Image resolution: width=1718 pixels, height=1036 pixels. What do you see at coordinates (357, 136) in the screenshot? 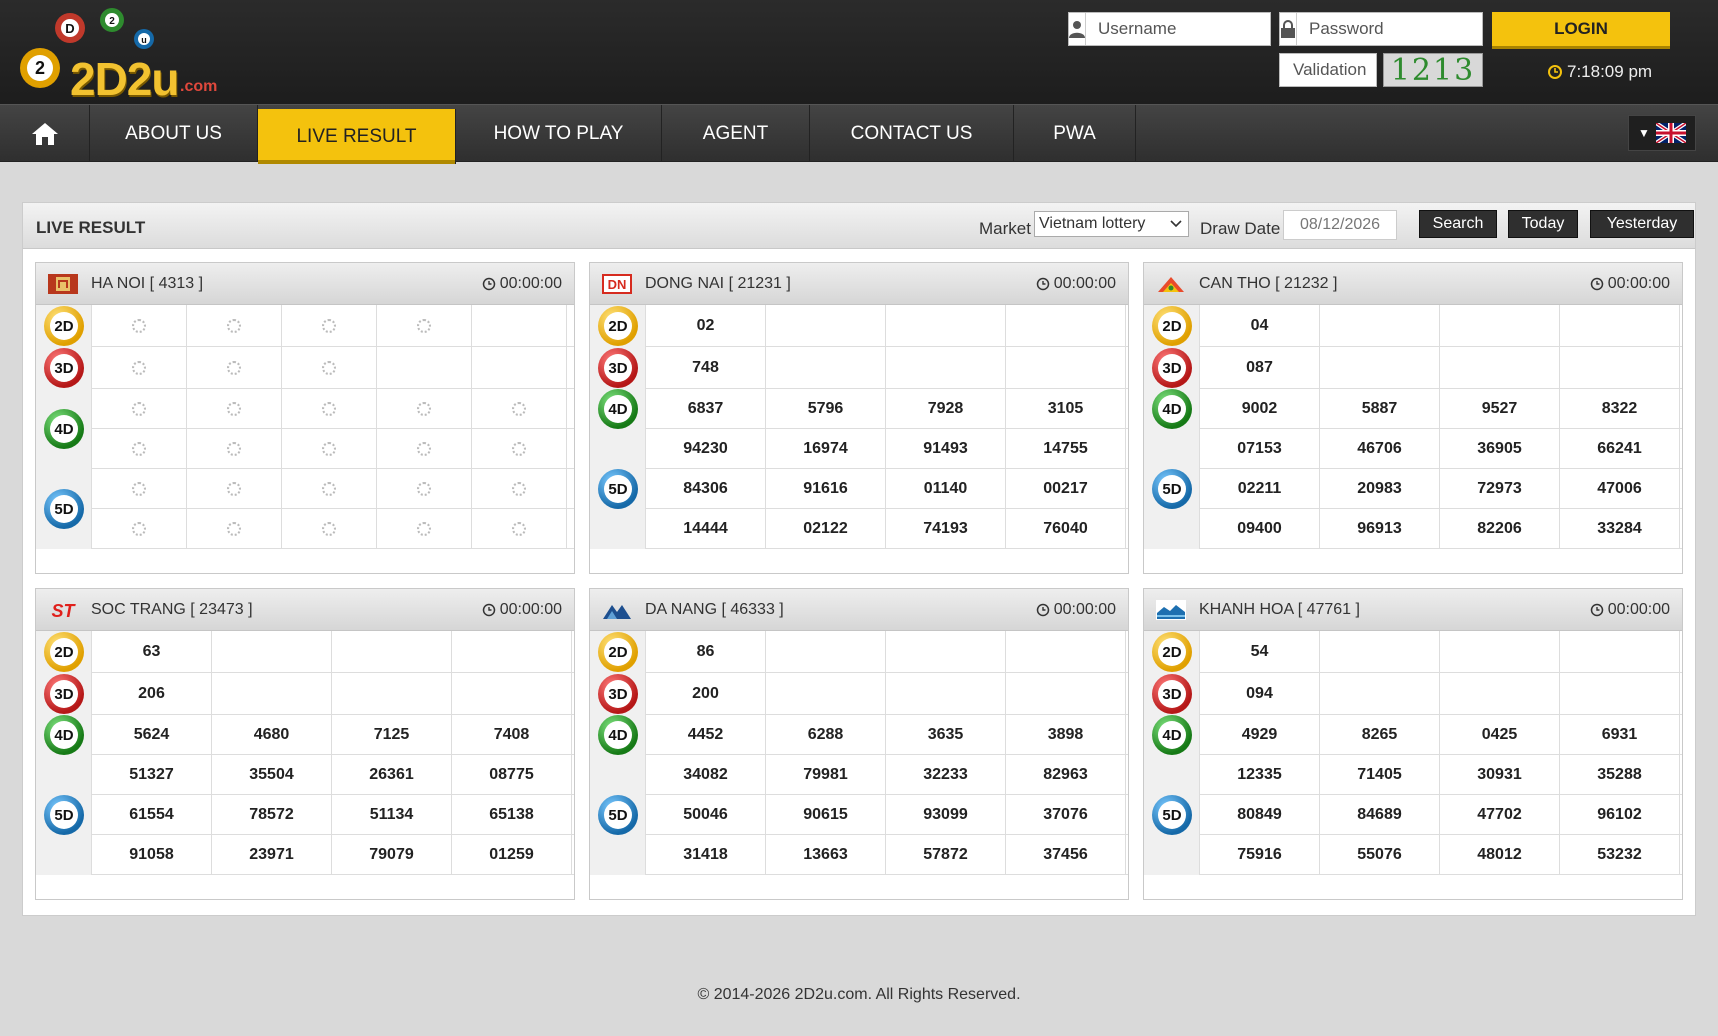
I see `nav-live-result: LIVE RESULT` at bounding box center [357, 136].